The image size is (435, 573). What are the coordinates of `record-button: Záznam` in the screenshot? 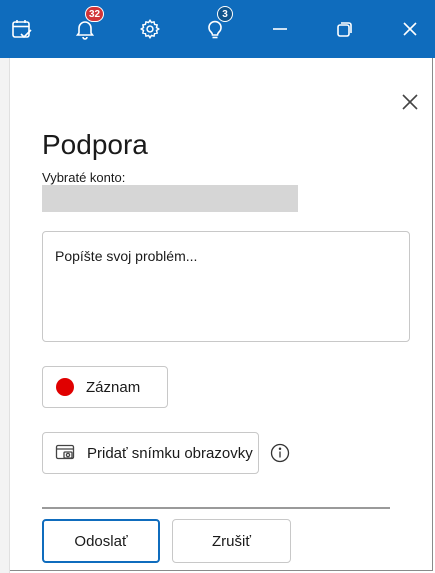 It's located at (105, 387).